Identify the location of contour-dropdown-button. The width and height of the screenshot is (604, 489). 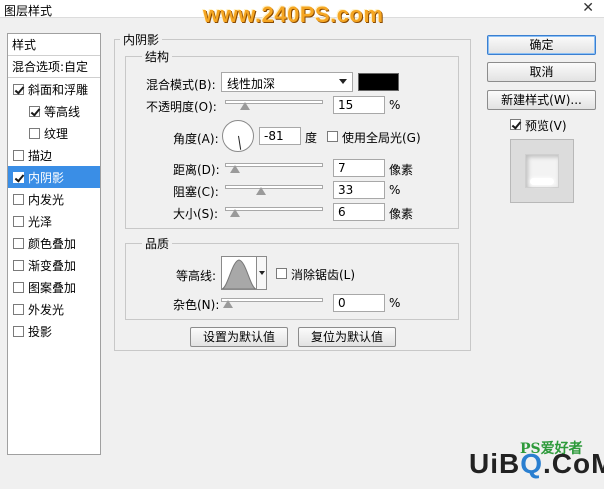
(262, 273).